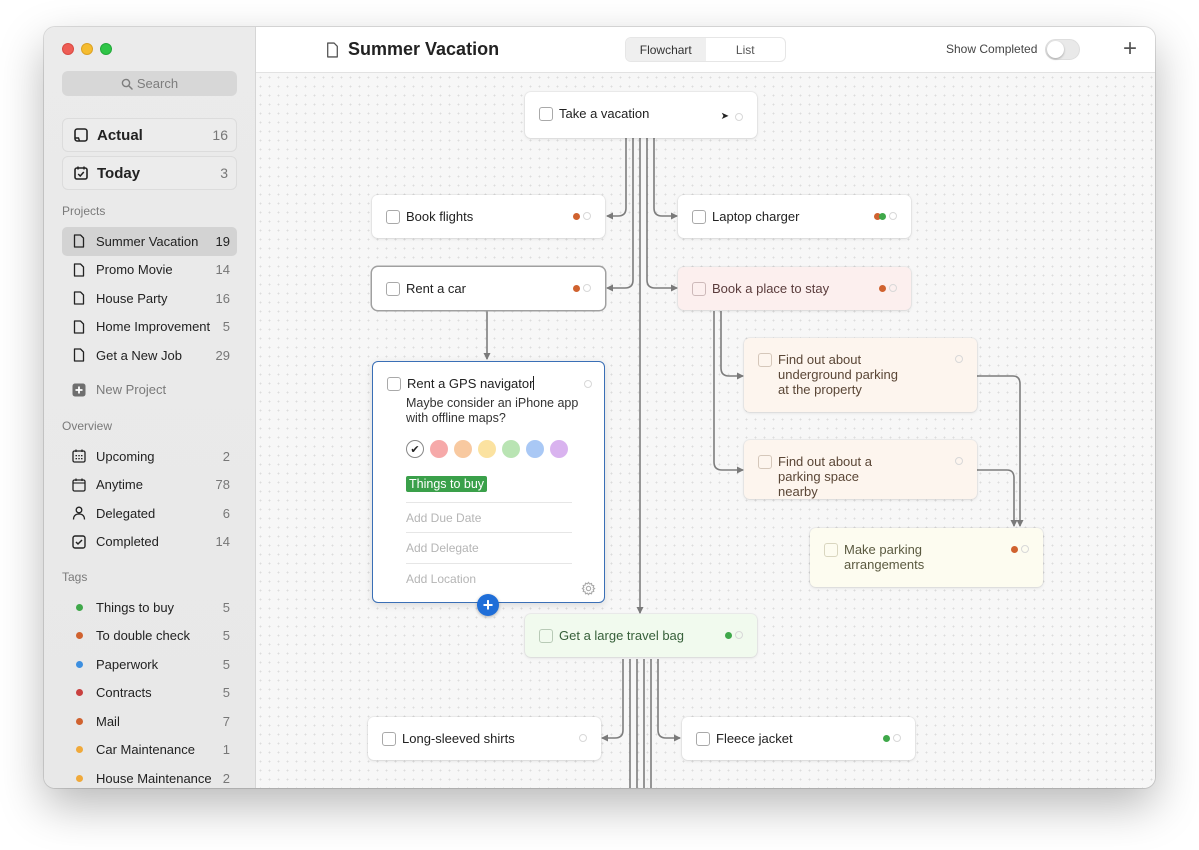  Describe the element at coordinates (149, 241) in the screenshot. I see `sidebar-item-summer-vacation: Summer Vacation 19` at that location.